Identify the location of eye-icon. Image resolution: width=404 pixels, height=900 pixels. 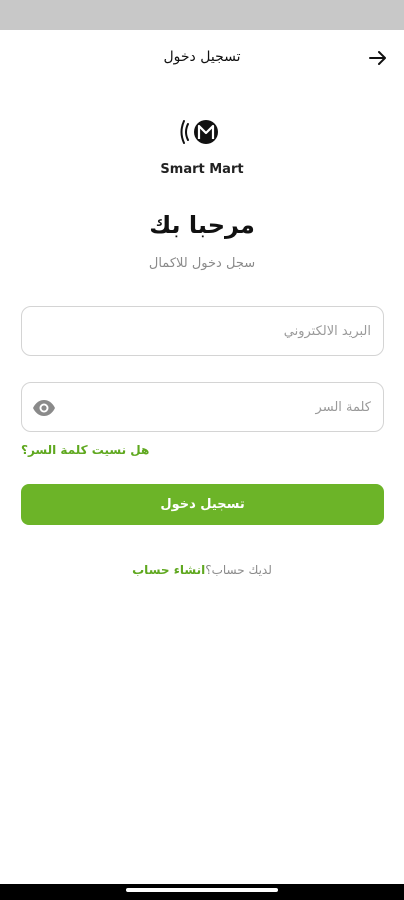
(44, 408).